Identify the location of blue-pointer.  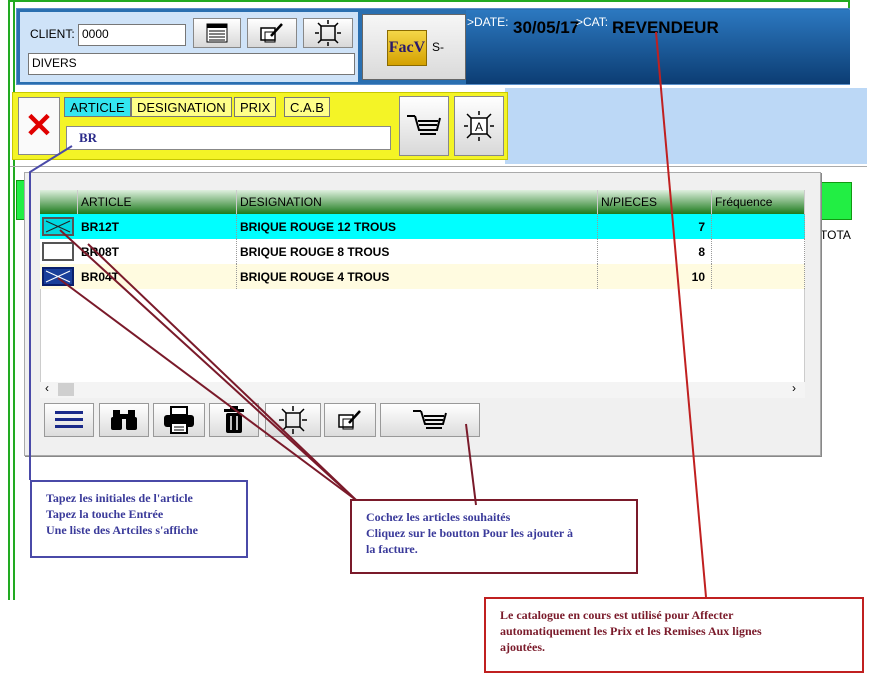
(51, 312).